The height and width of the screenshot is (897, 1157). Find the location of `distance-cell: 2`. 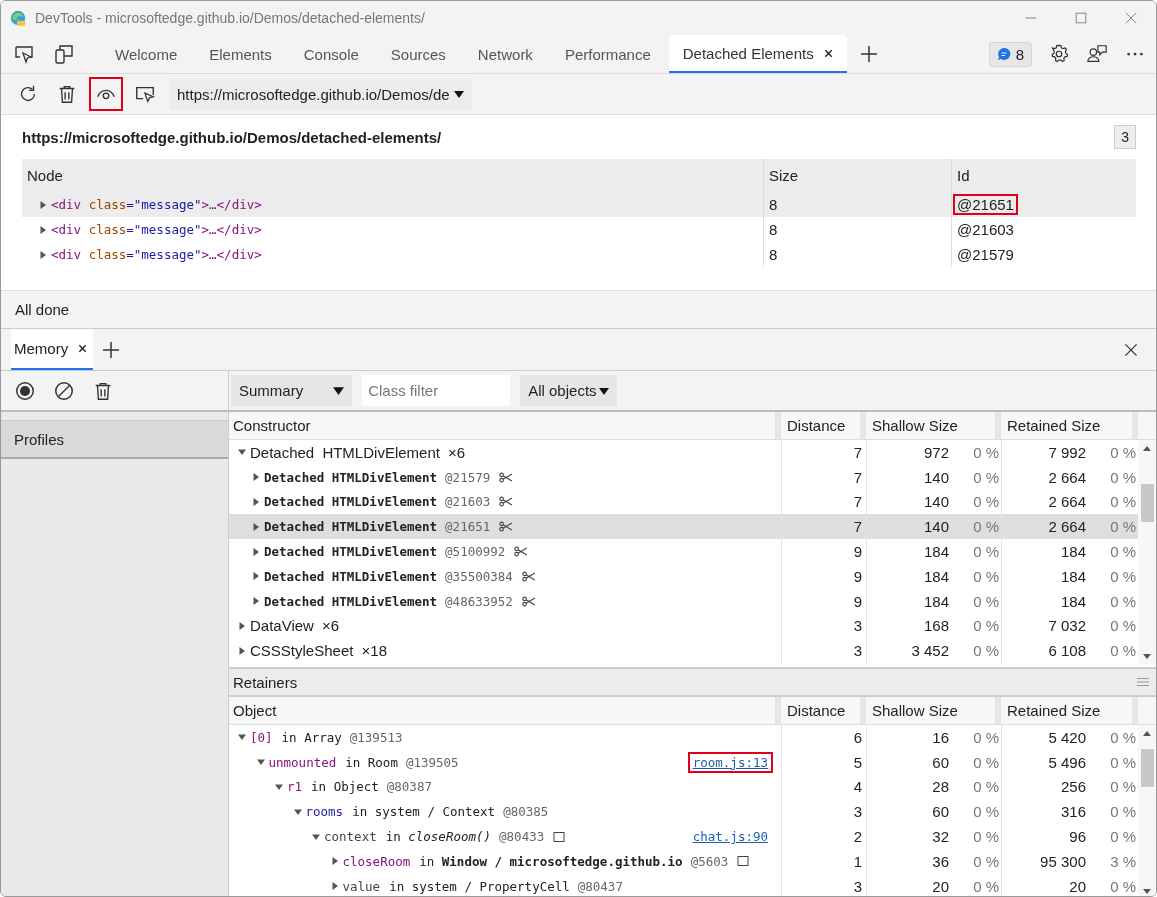

distance-cell: 2 is located at coordinates (823, 836).